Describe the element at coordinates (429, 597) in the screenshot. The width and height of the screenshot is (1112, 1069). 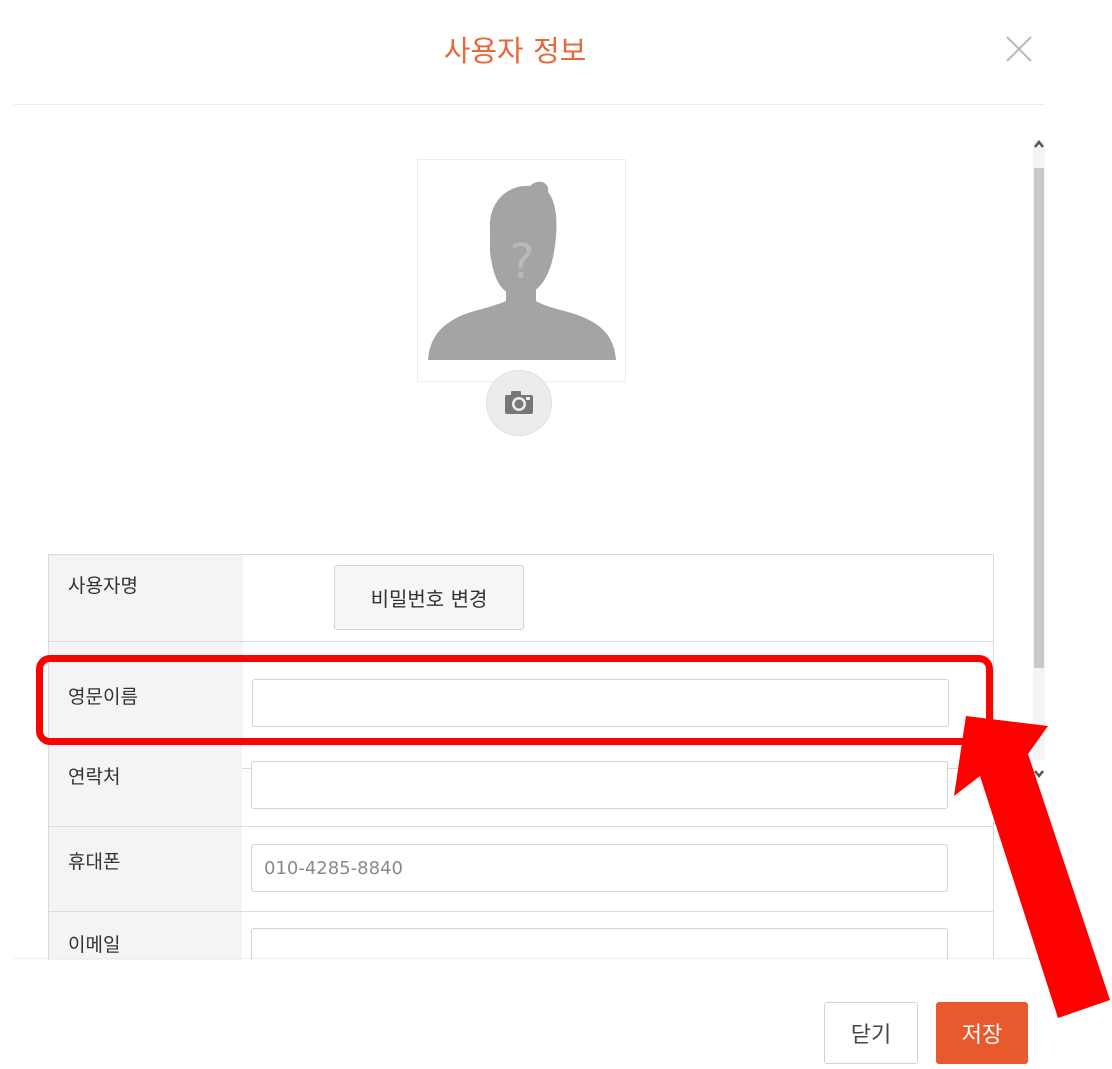
I see `change-password-button: 비밀번호 변경` at that location.